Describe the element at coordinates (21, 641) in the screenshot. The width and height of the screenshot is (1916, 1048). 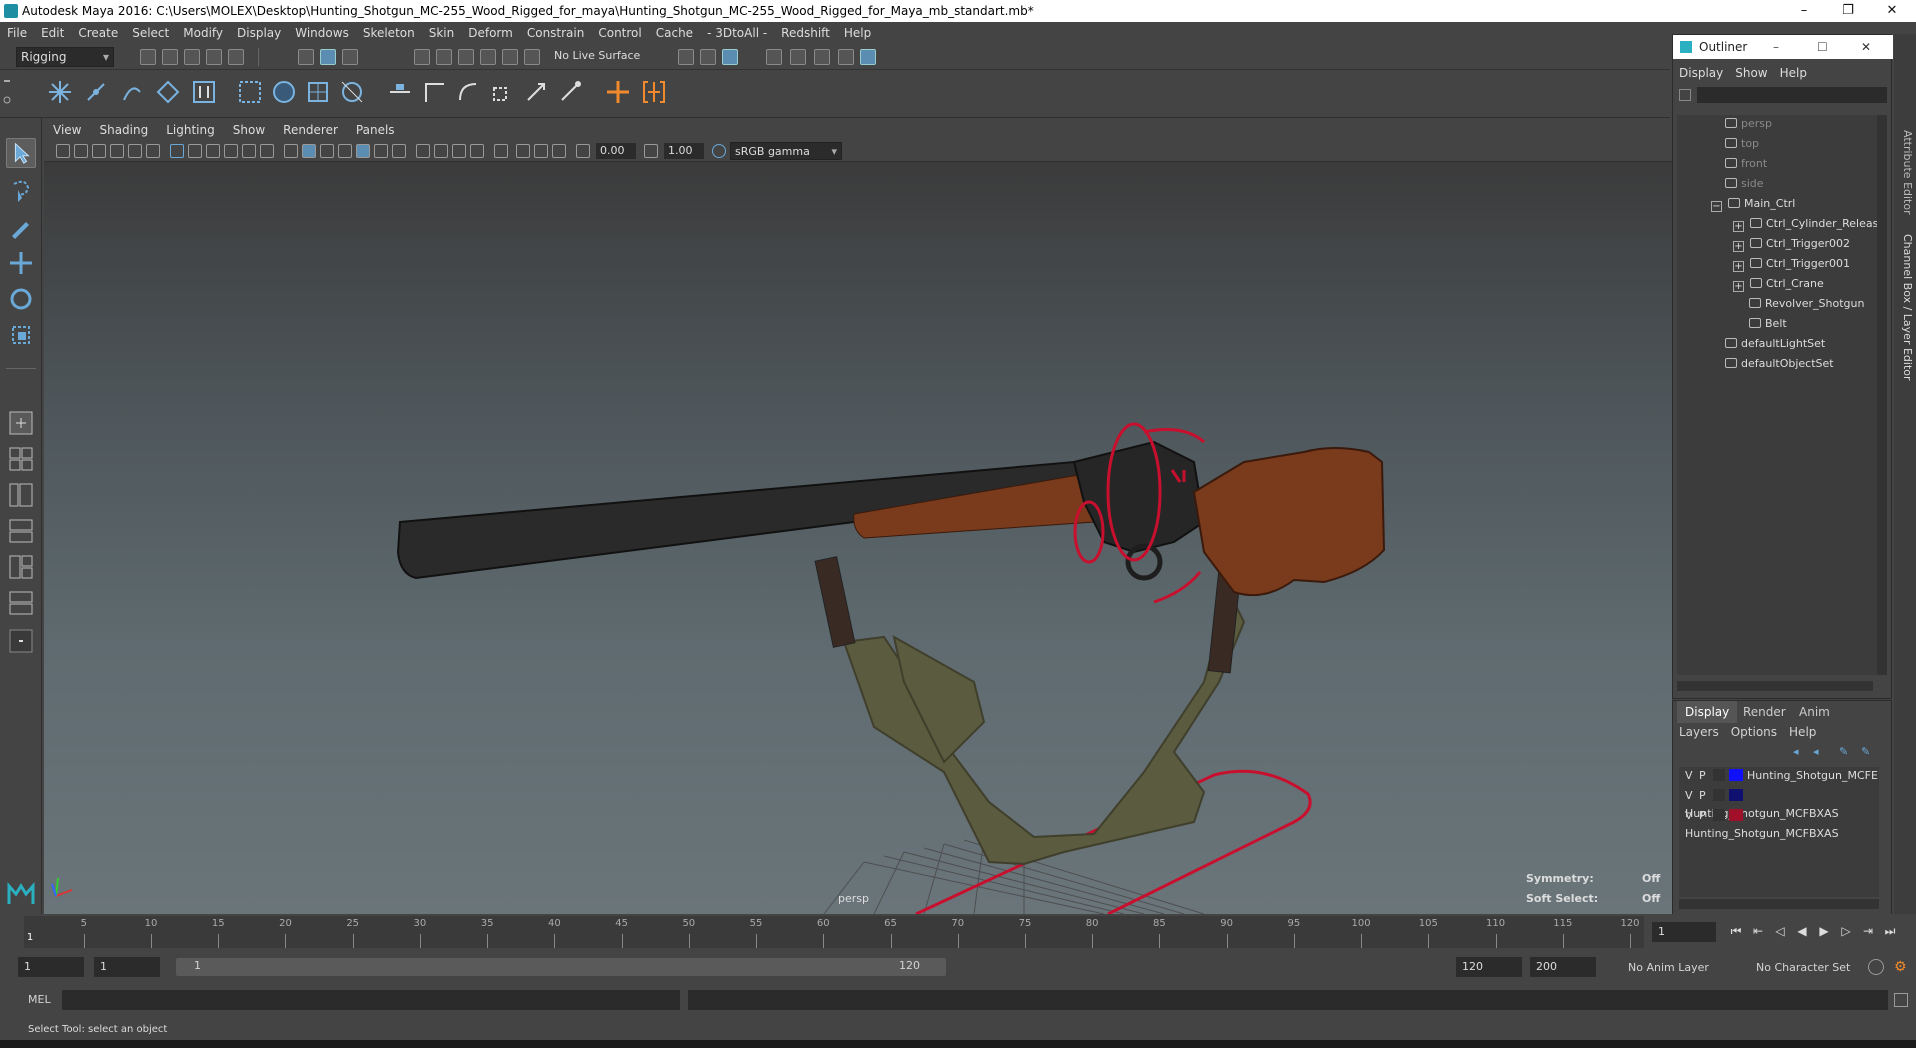
I see `layout-options-icon` at that location.